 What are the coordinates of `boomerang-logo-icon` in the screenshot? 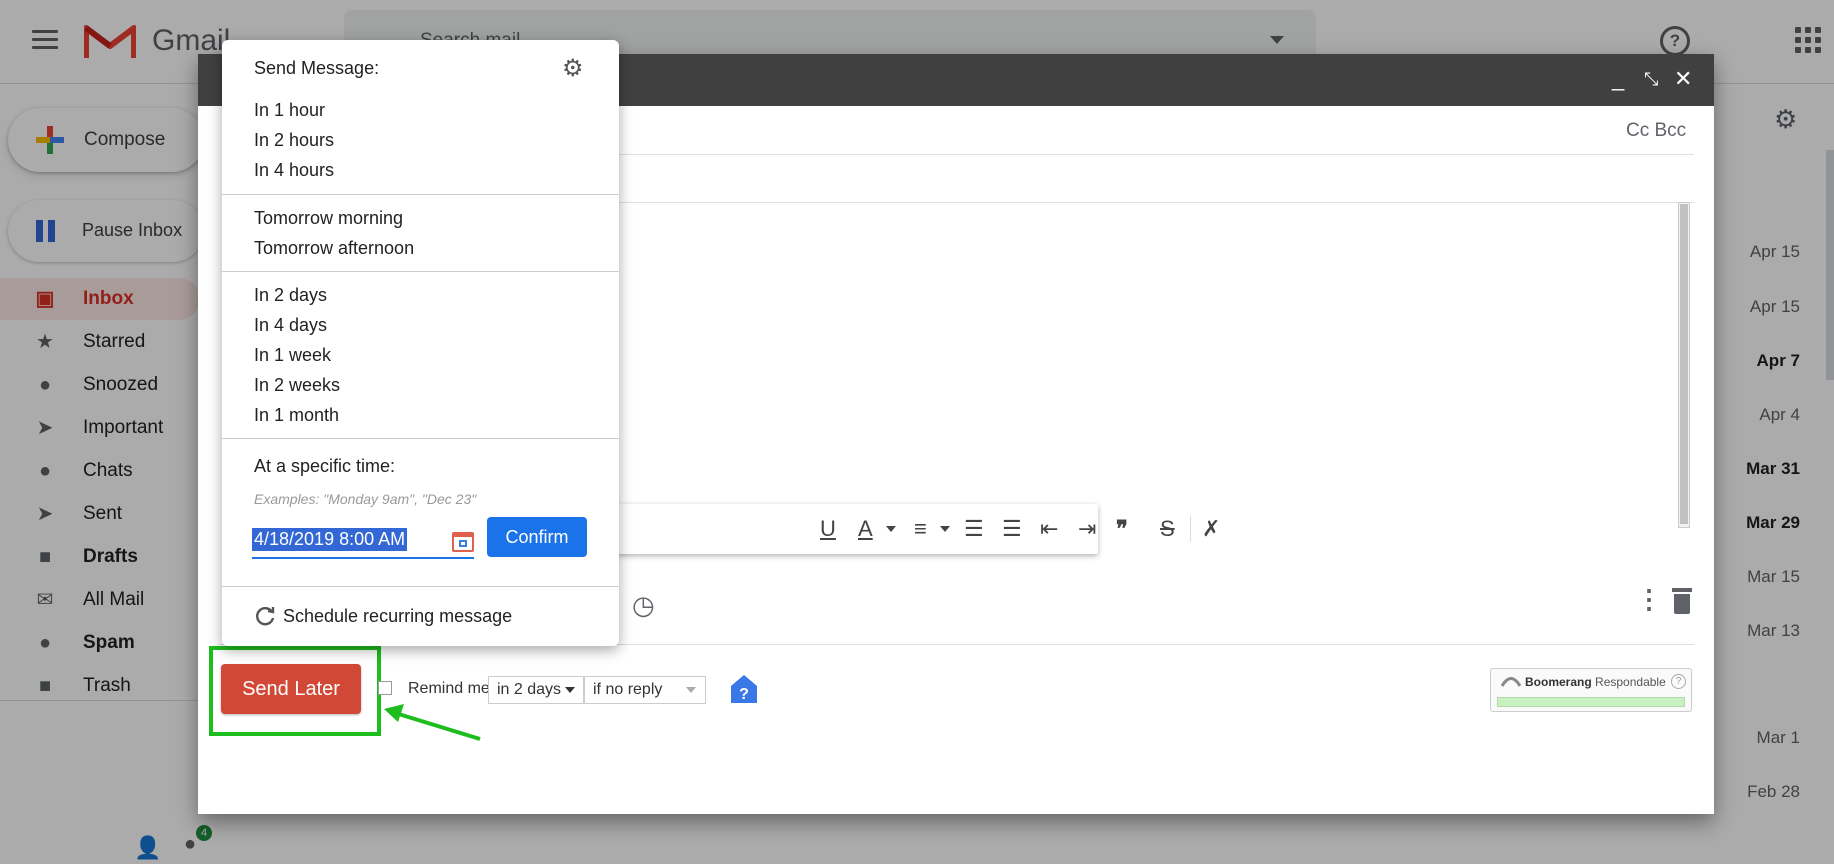 It's located at (1511, 682).